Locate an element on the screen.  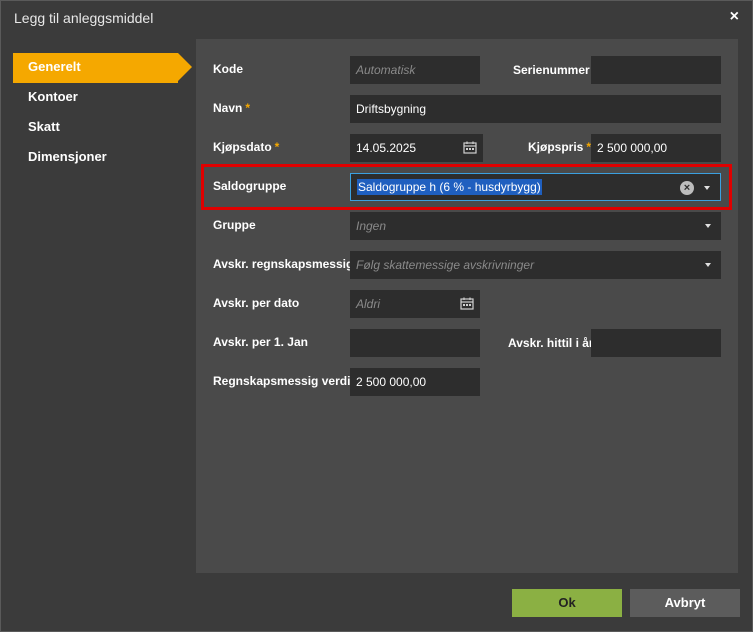
serienummer-input is located at coordinates (656, 70).